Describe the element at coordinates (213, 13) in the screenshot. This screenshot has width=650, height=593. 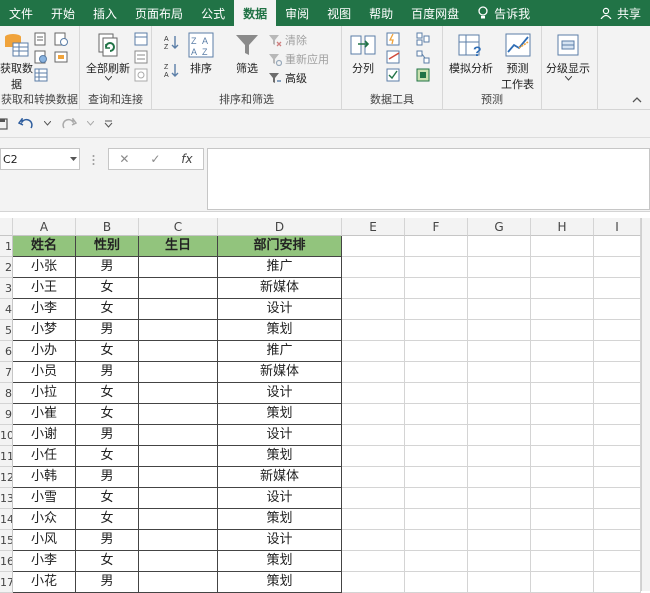
I see `tab-formulas: 公式` at that location.